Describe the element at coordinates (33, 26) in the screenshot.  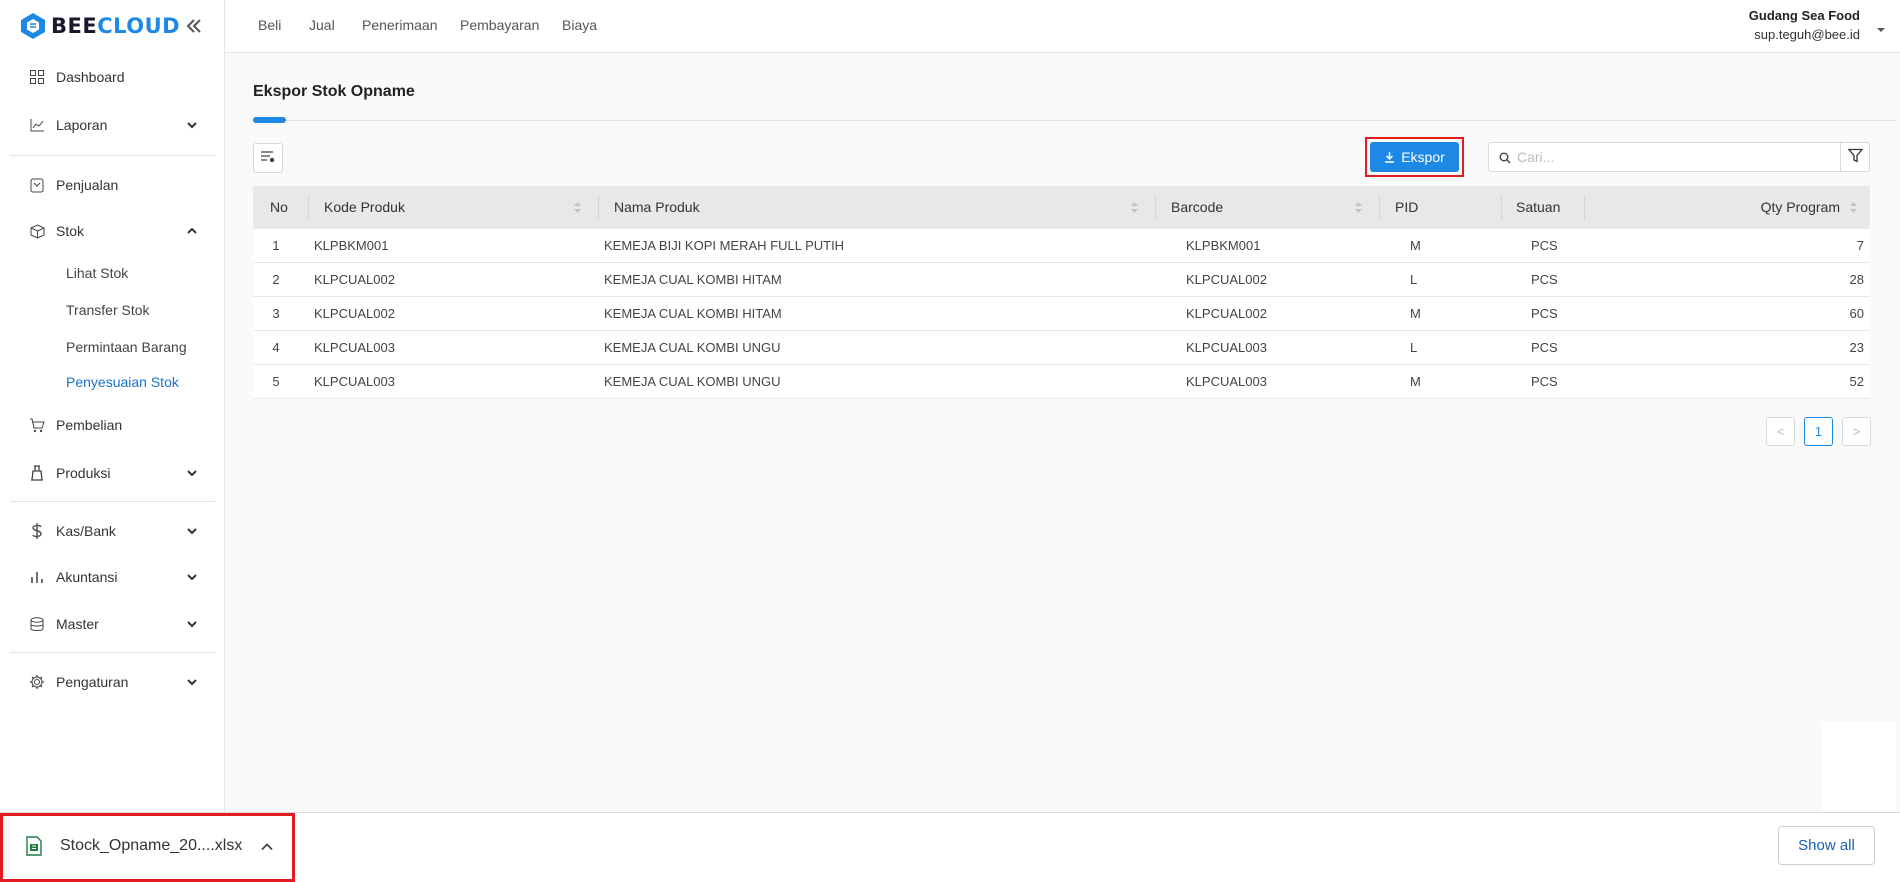
I see `bee-logo-icon` at that location.